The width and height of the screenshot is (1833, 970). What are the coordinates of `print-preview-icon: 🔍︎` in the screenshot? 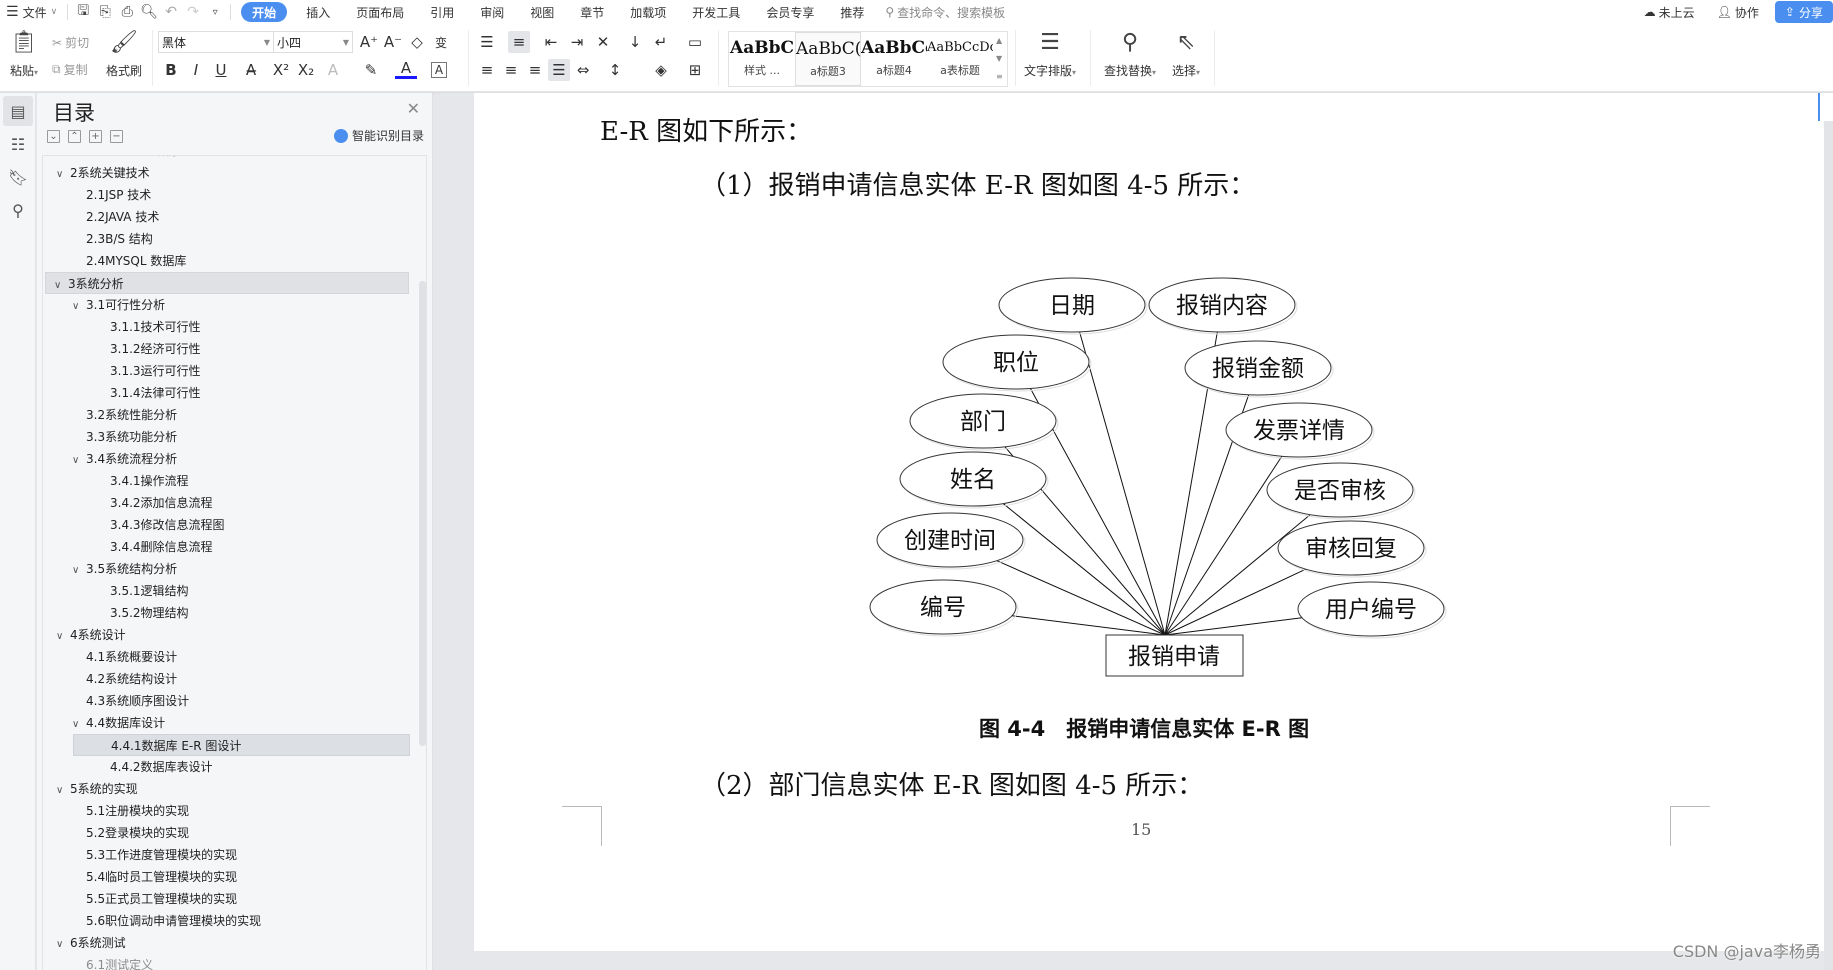 It's located at (149, 12).